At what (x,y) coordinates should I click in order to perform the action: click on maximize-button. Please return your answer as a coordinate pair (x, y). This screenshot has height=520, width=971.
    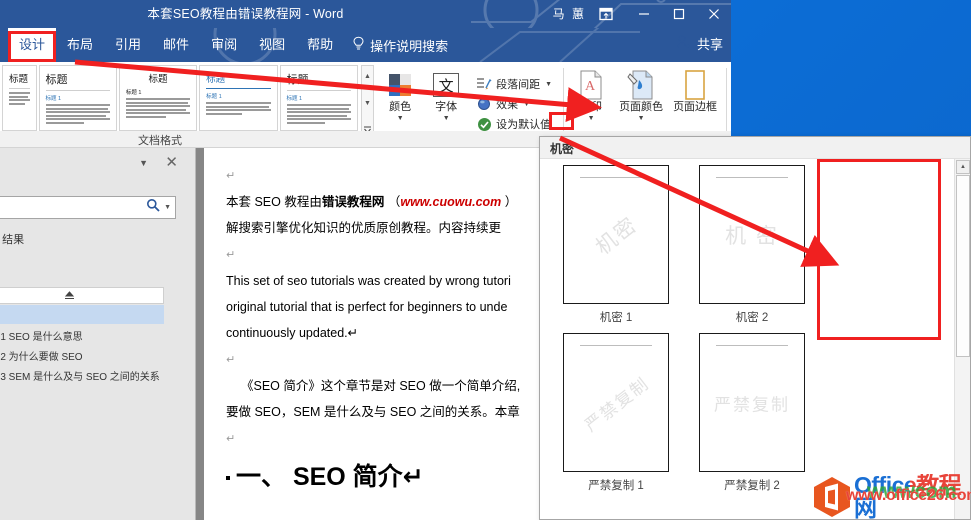
    Looking at the image, I should click on (678, 14).